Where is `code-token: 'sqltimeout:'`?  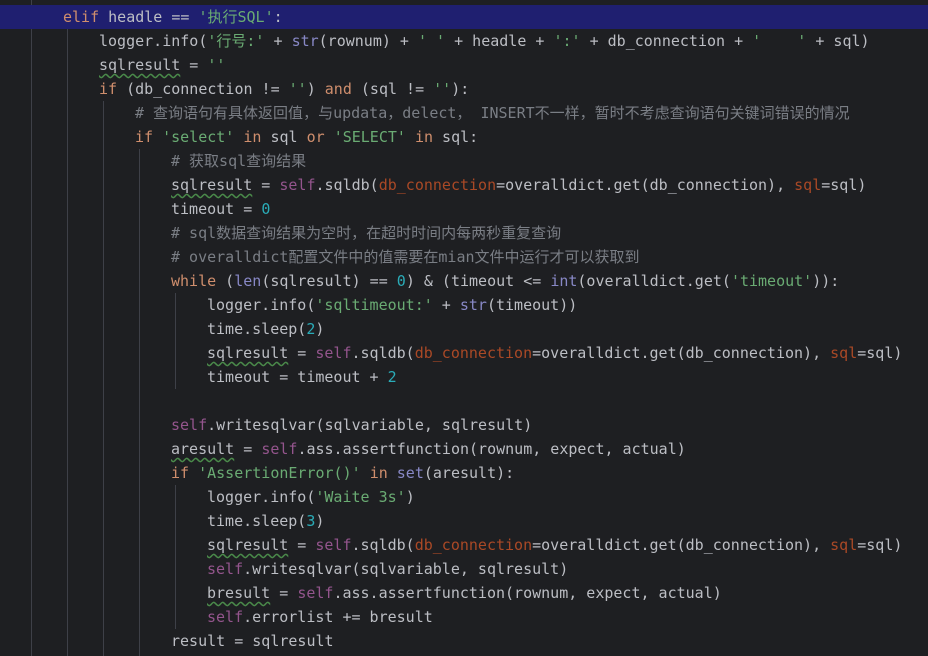 code-token: 'sqltimeout:' is located at coordinates (374, 305).